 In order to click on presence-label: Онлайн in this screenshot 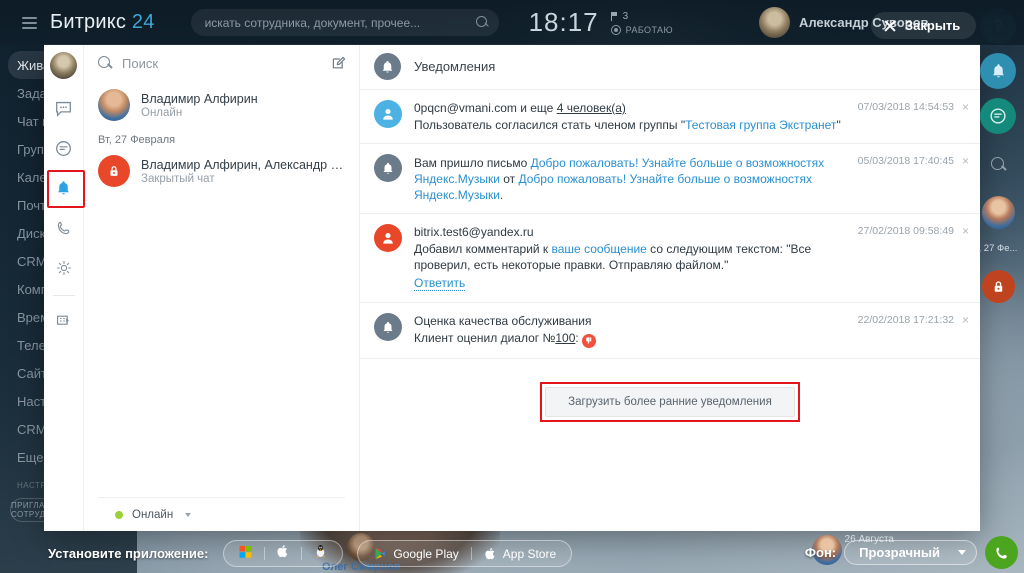, I will do `click(153, 514)`.